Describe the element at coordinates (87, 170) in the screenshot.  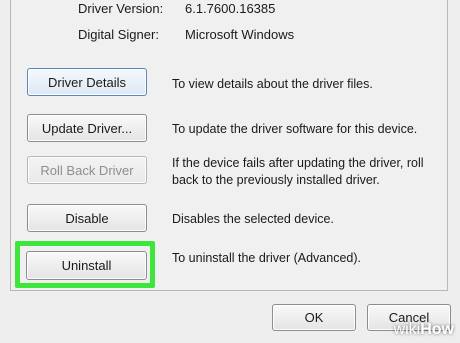
I see `roll-back-driver-button: Roll Back Driver` at that location.